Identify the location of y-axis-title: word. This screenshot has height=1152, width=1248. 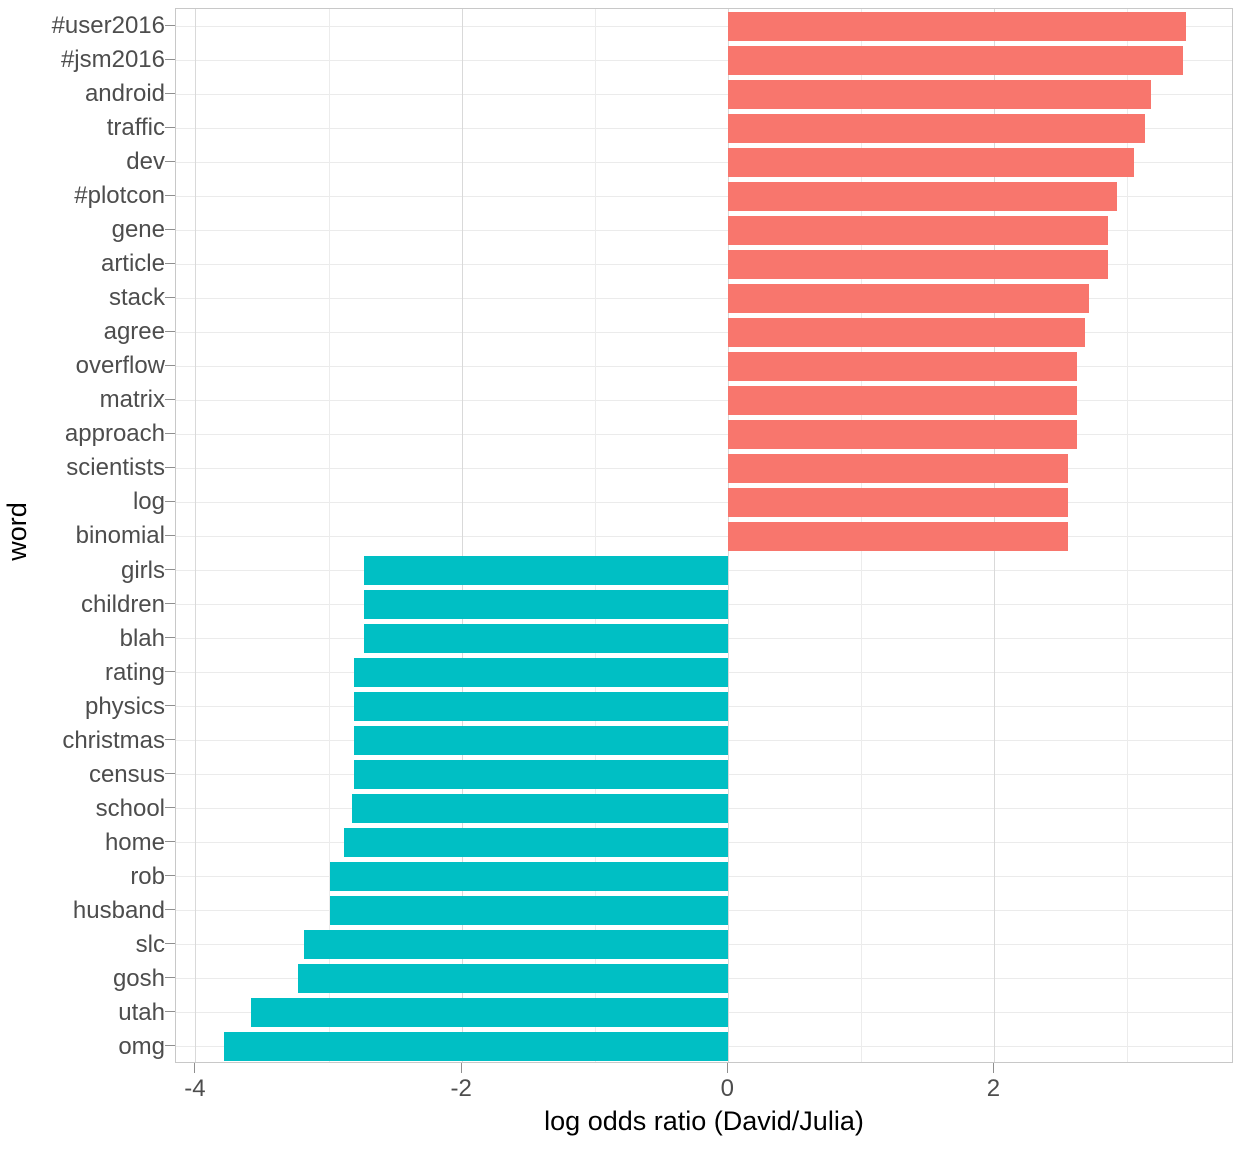
(17, 531).